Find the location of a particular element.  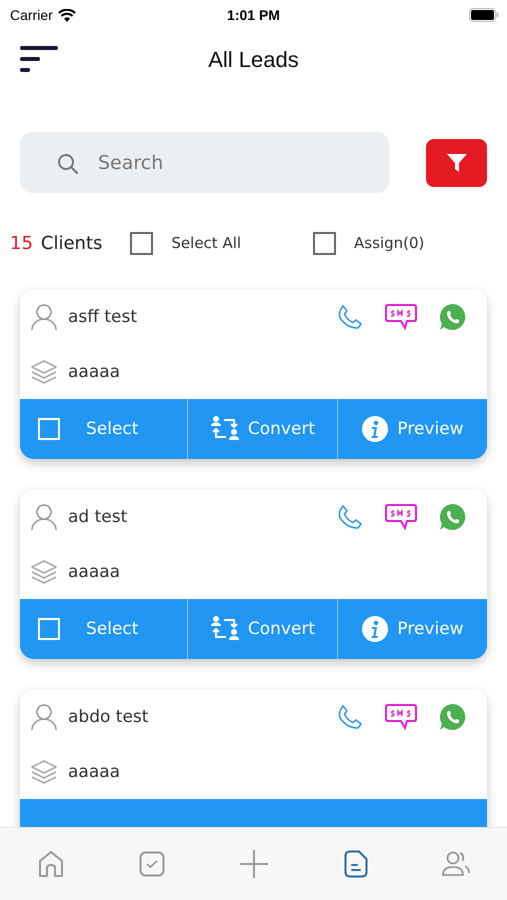

page-title: All Leads is located at coordinates (253, 60).